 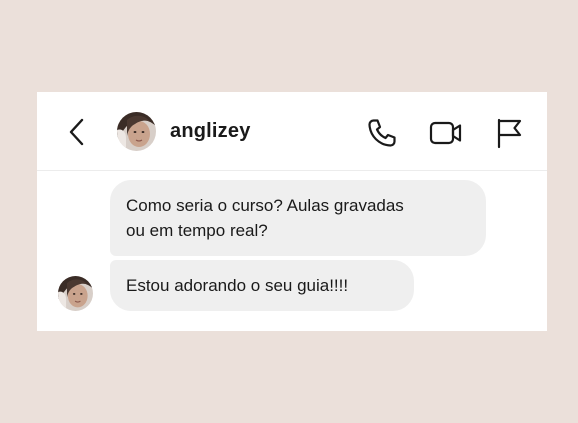 I want to click on chevron-left-icon, so click(x=76, y=132).